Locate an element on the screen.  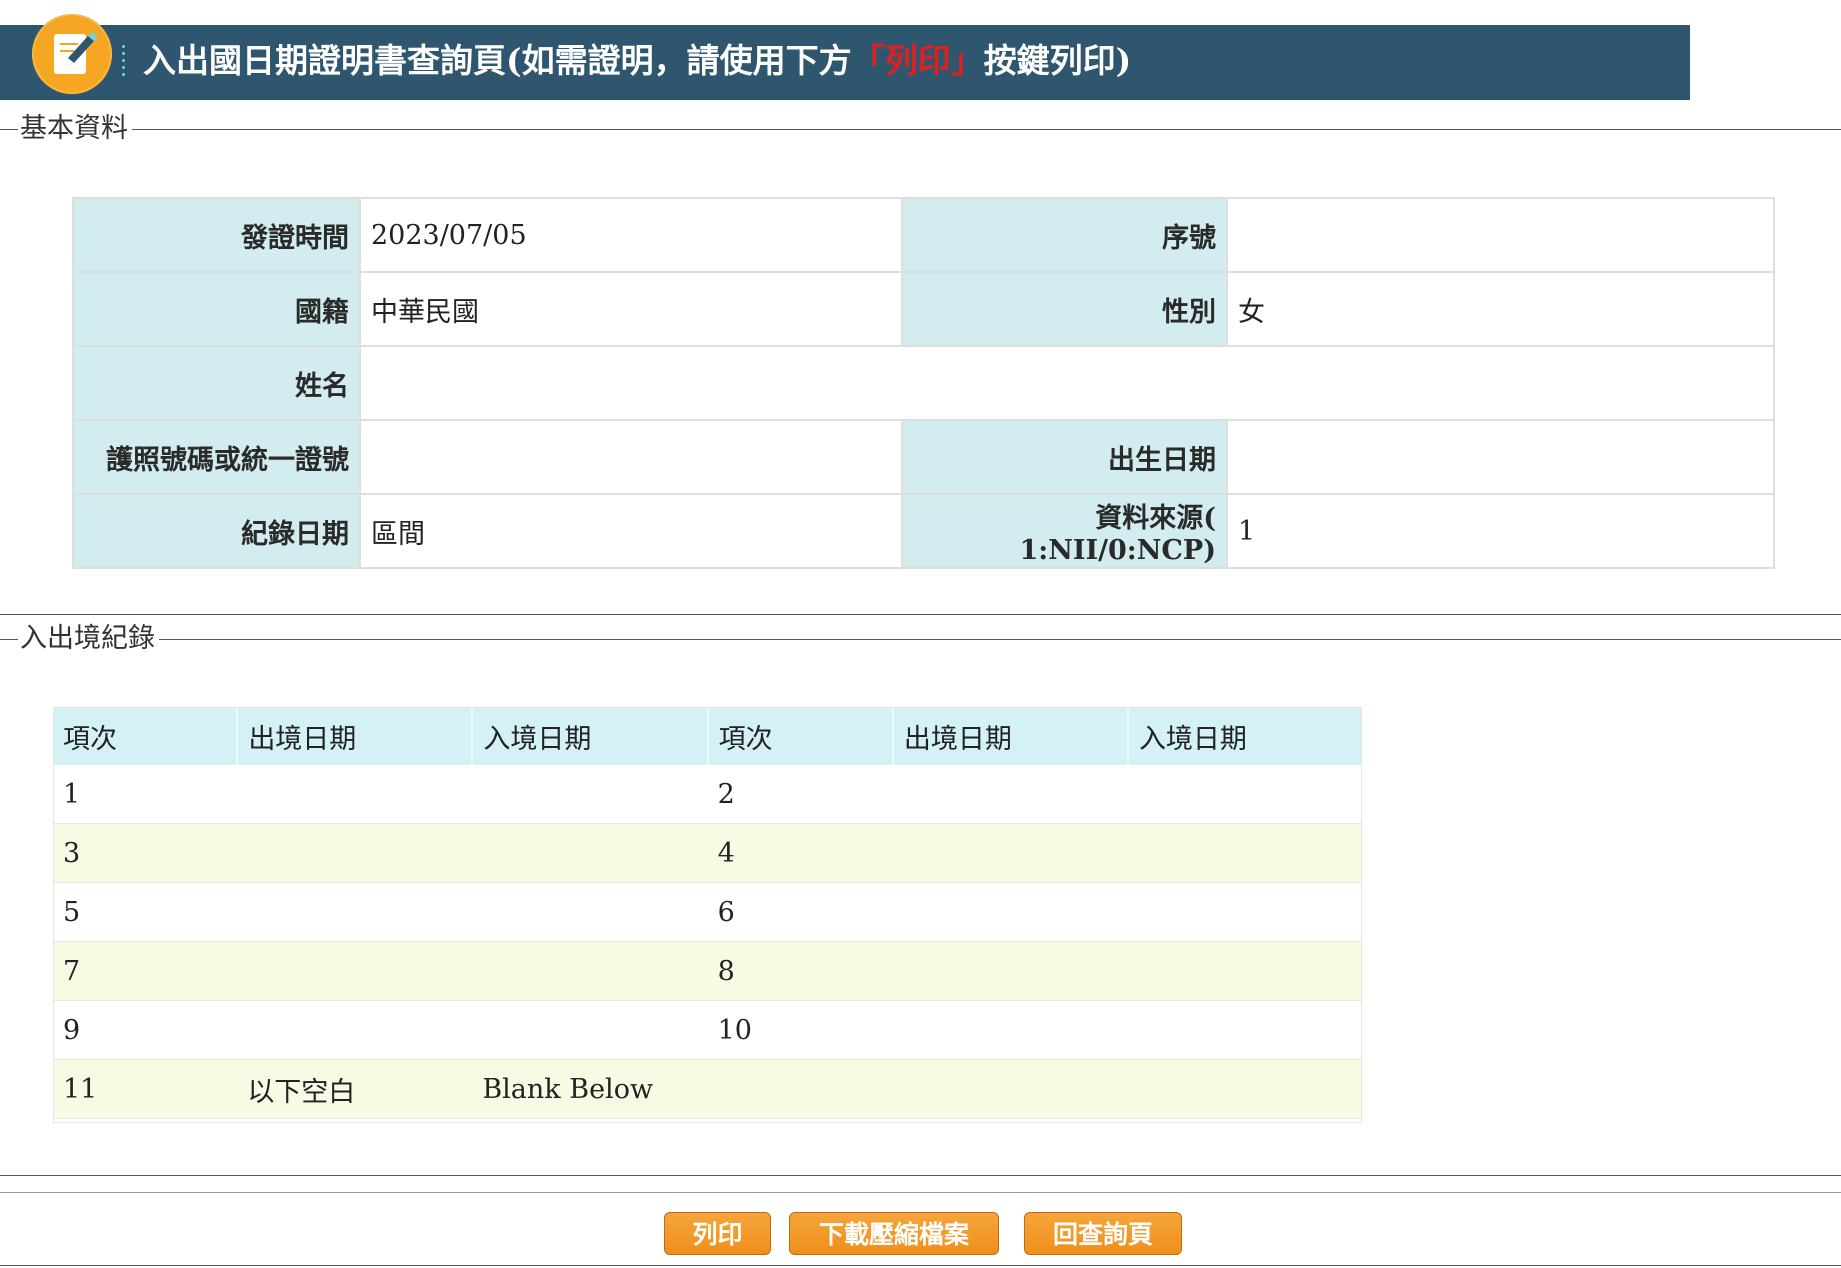
table-row: 5 6 is located at coordinates (707, 912).